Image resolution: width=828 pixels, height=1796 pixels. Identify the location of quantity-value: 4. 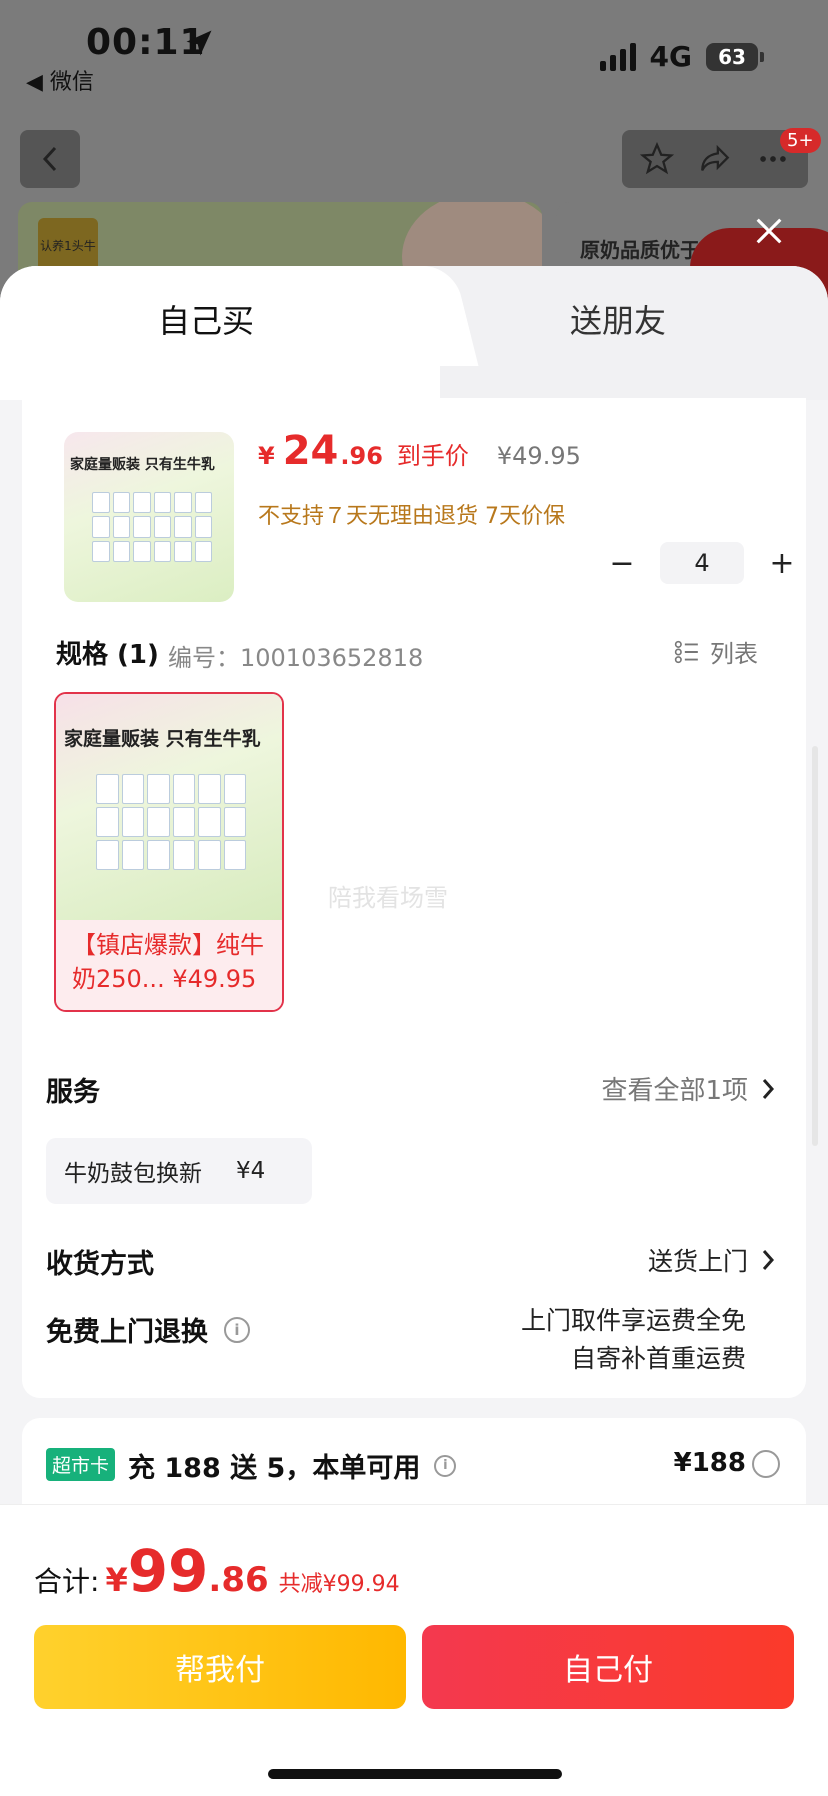
(702, 563).